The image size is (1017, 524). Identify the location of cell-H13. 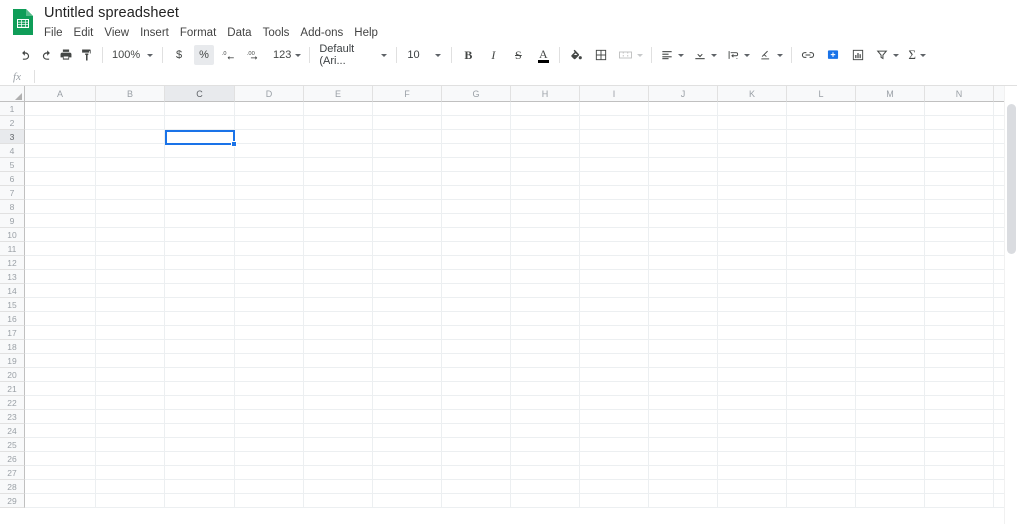
(545, 277).